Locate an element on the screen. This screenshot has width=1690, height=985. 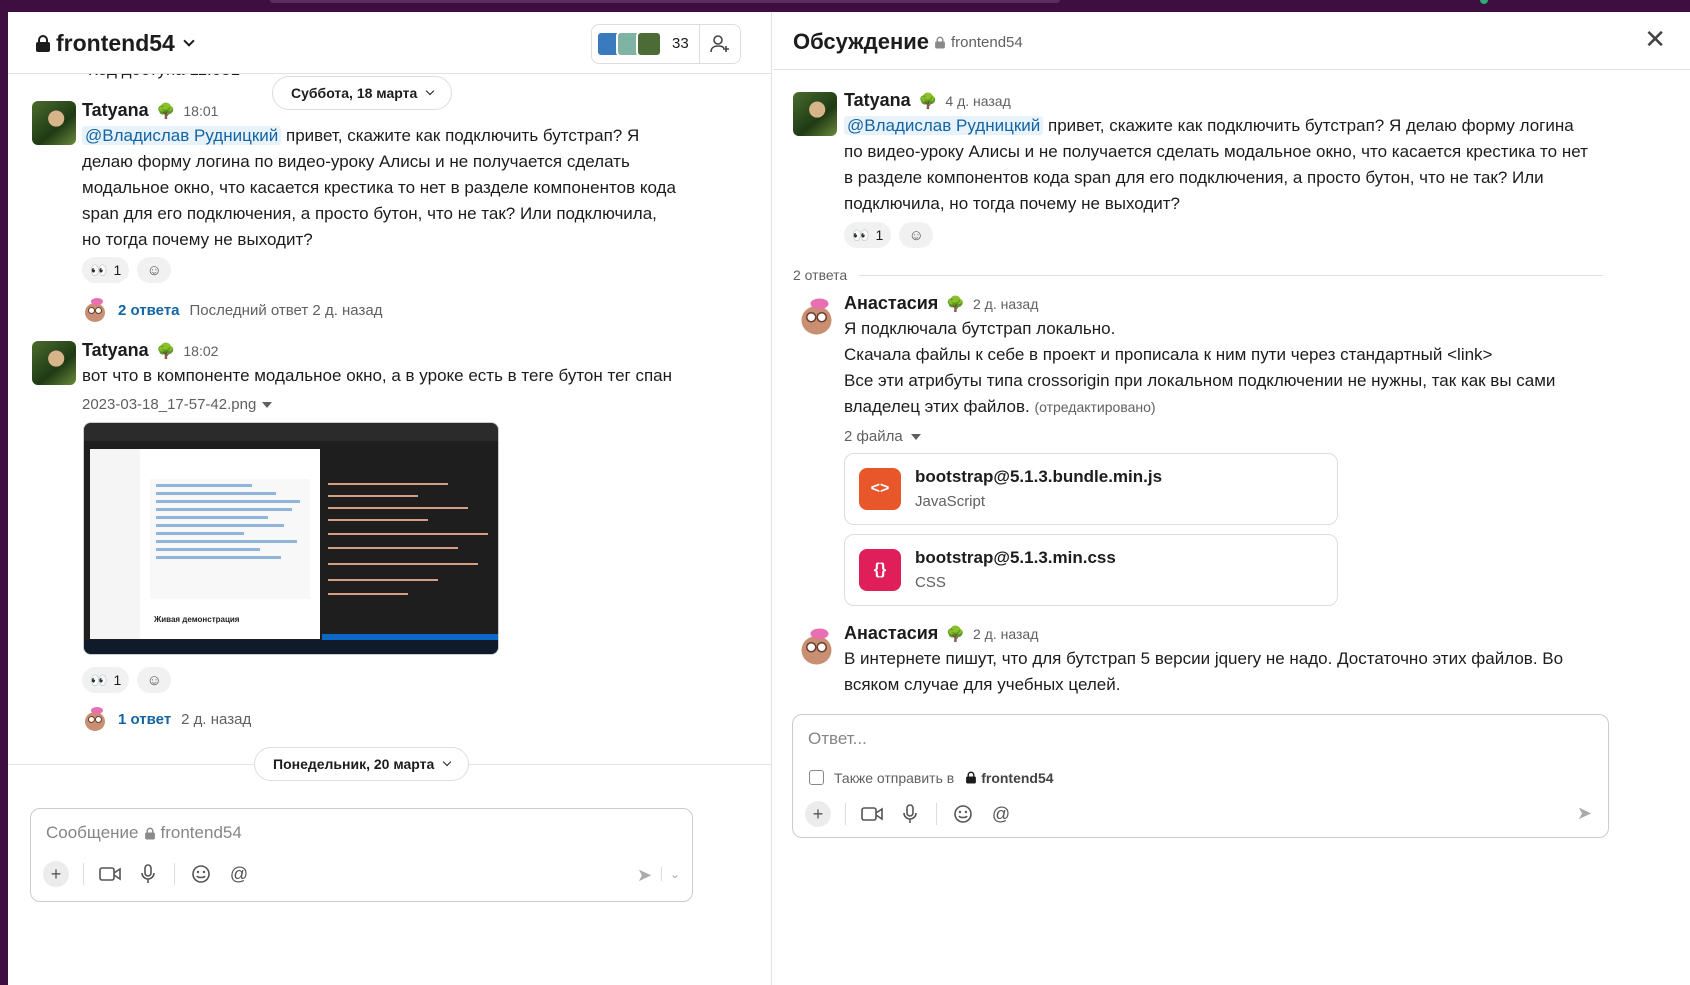
also-send-label: Также отправить в is located at coordinates (894, 777).